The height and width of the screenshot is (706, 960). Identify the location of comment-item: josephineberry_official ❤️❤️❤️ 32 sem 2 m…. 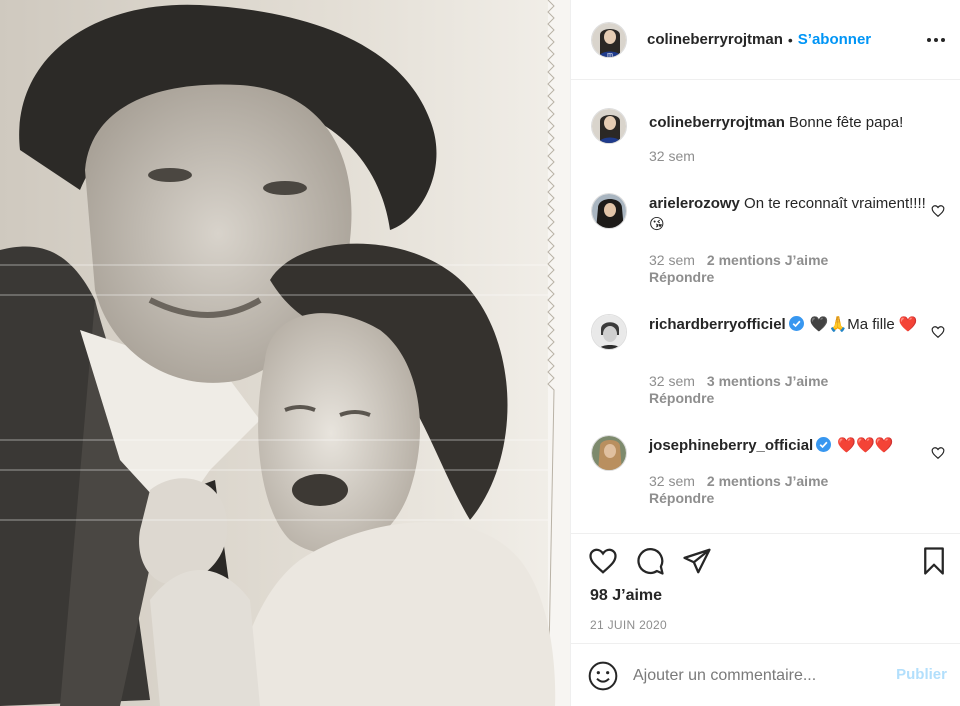
(771, 484).